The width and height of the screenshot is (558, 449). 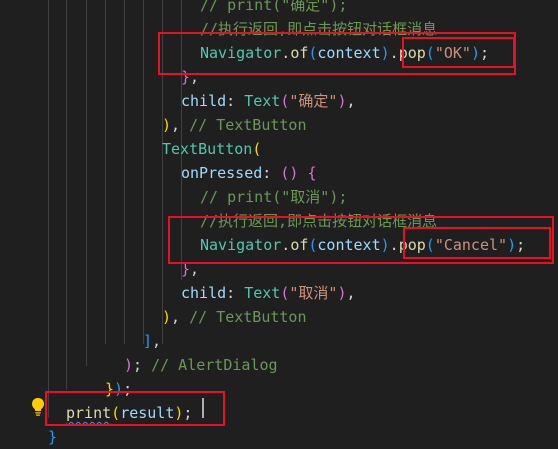 What do you see at coordinates (203, 408) in the screenshot?
I see `text-cursor` at bounding box center [203, 408].